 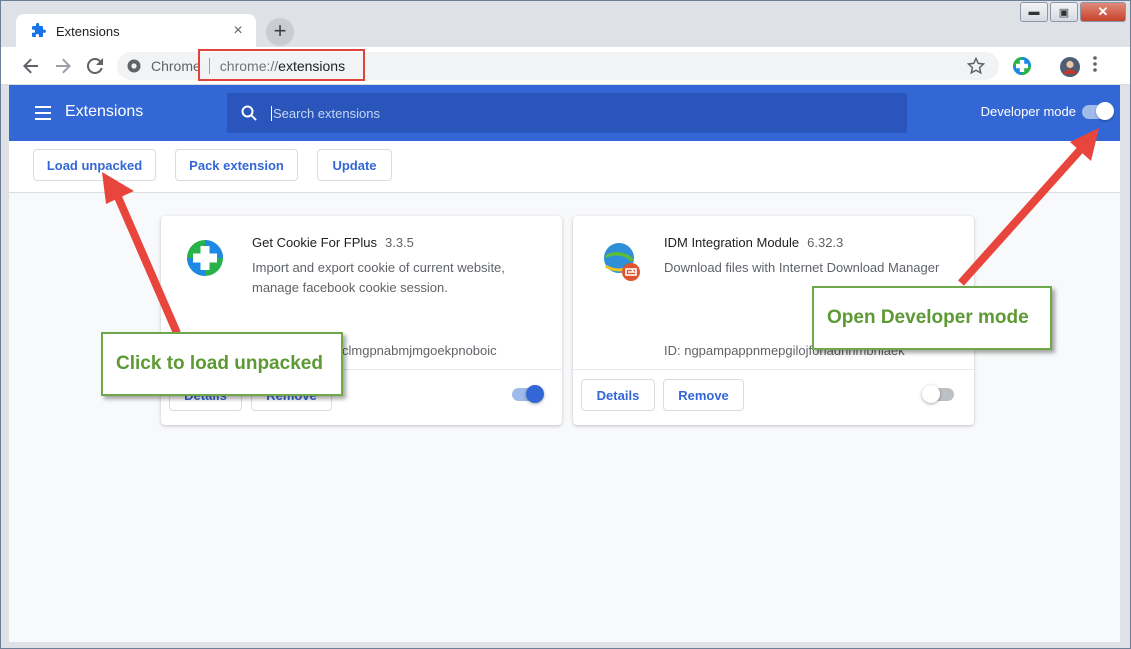 I want to click on reload-button, so click(x=95, y=66).